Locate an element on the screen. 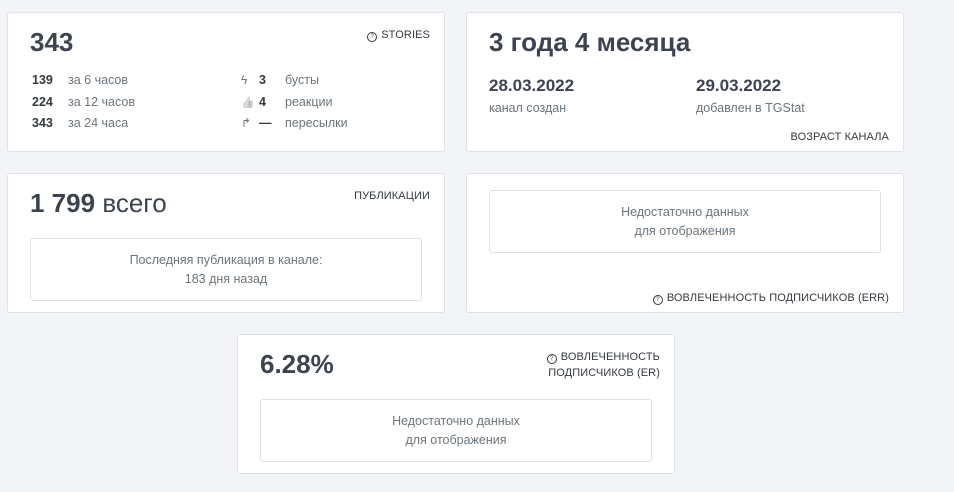  last-publication-ago: 183 дня назад is located at coordinates (226, 278).